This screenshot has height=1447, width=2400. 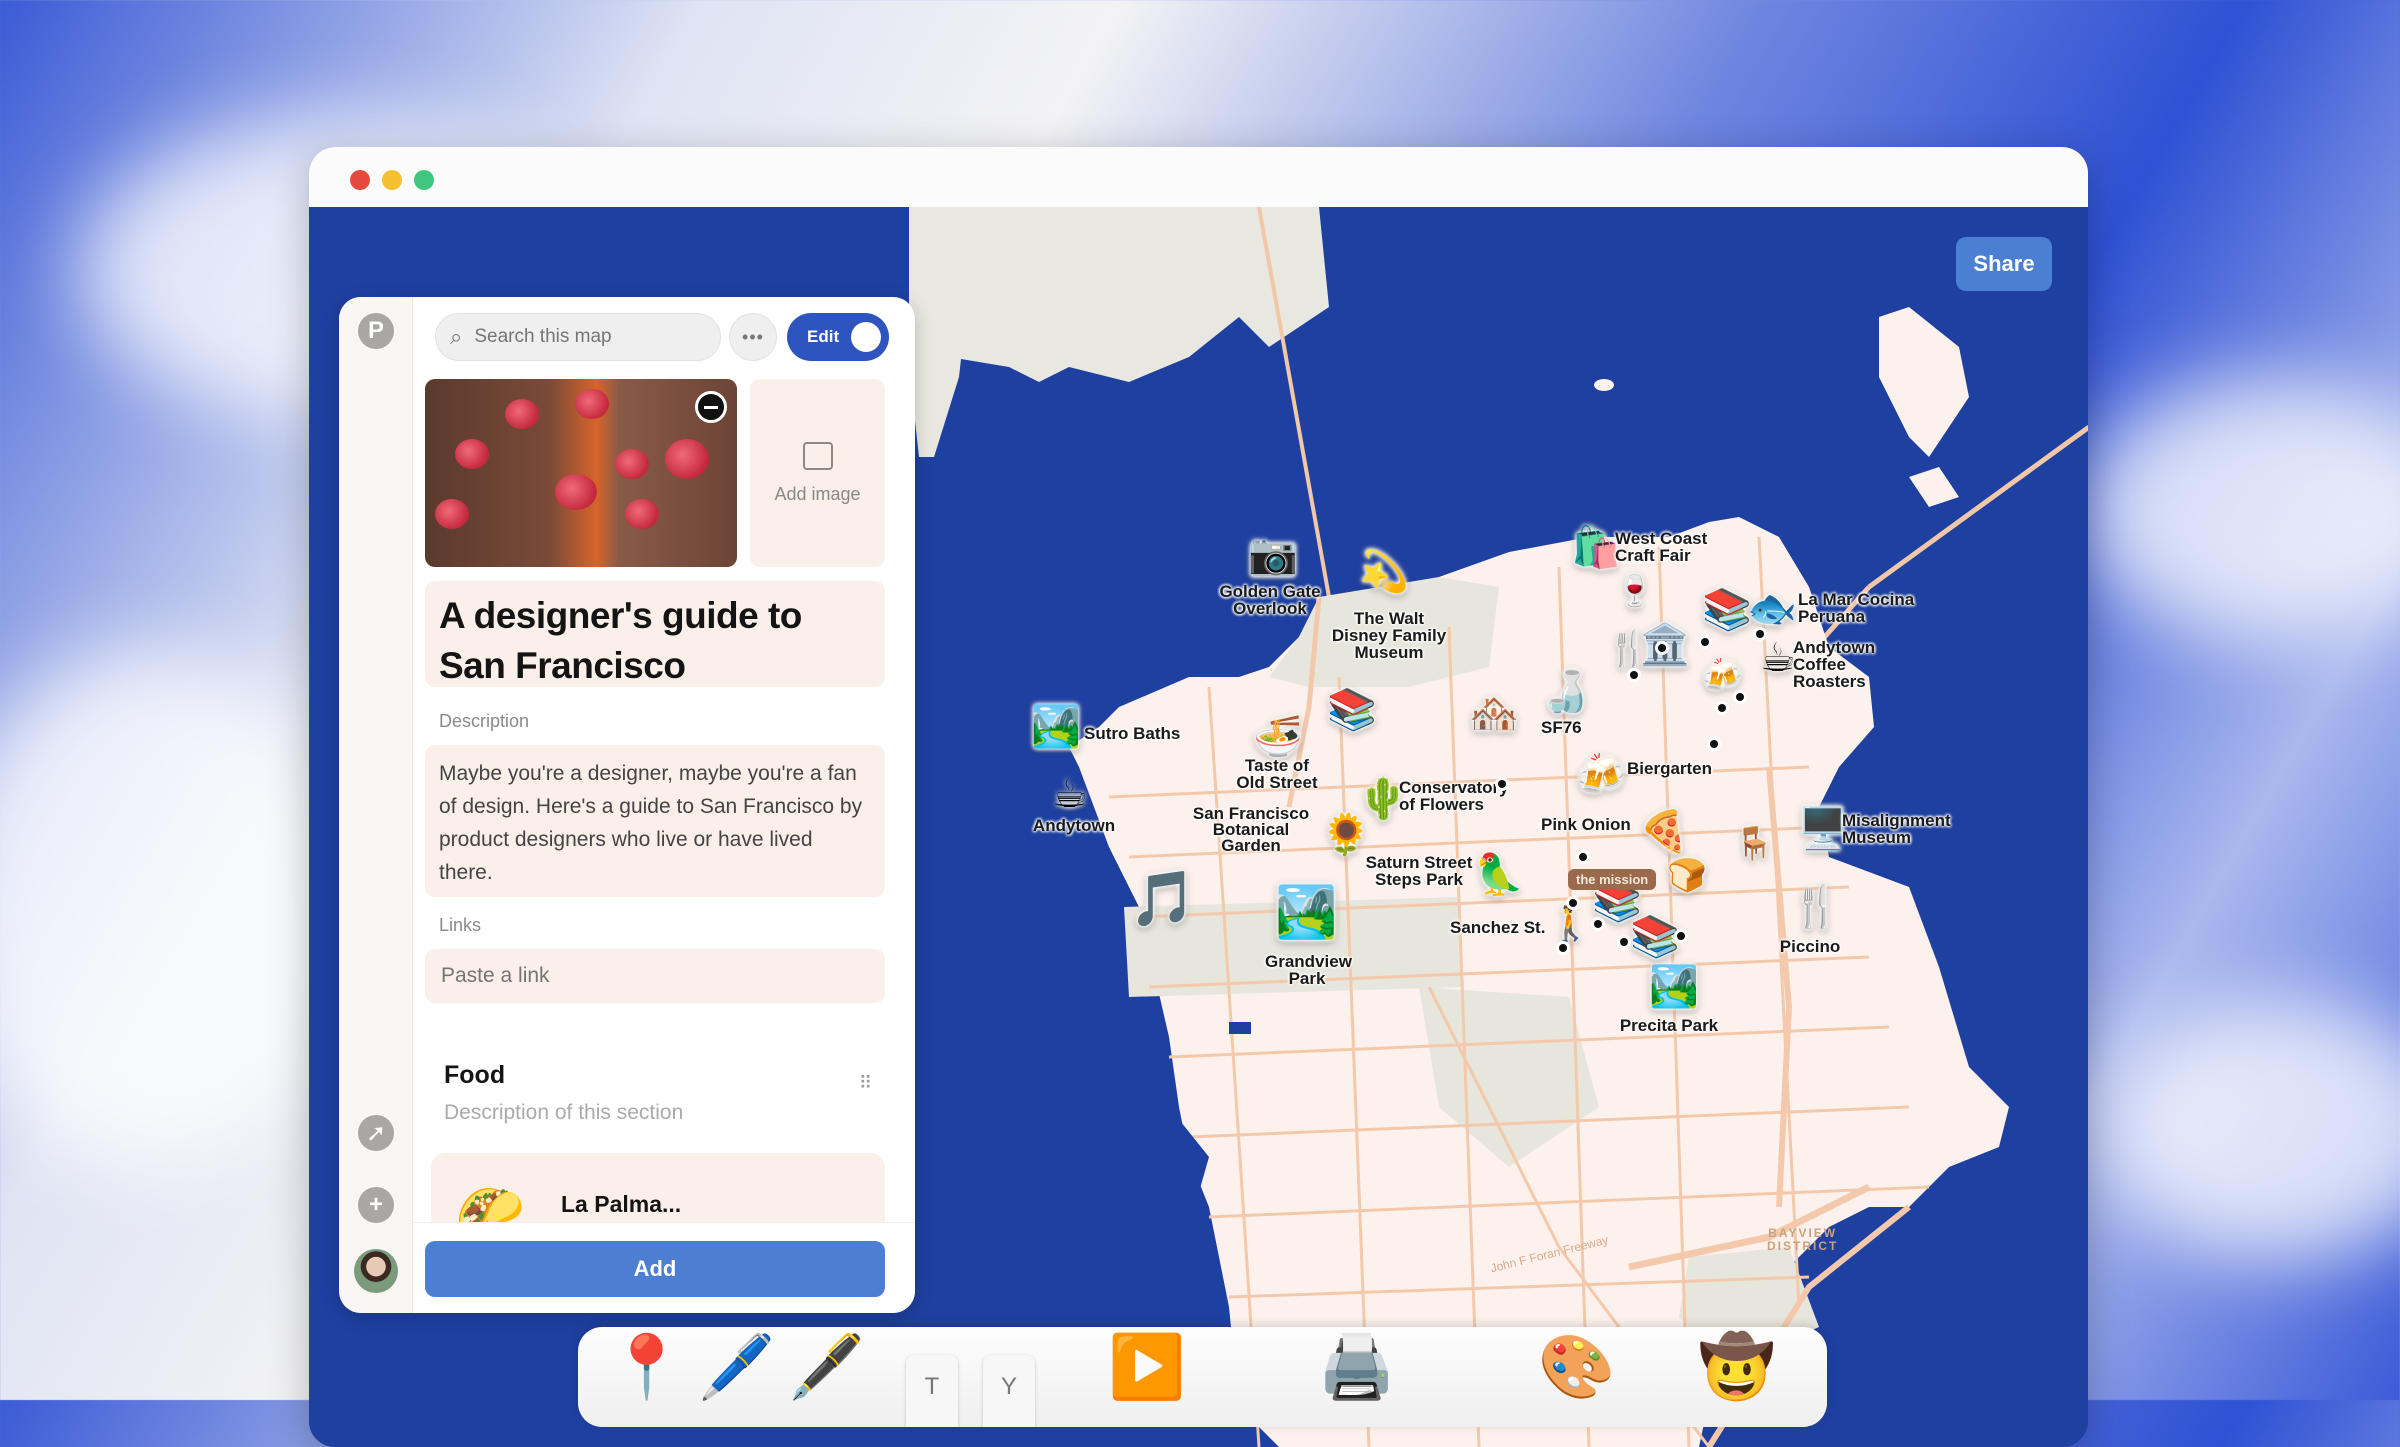 What do you see at coordinates (1278, 737) in the screenshot?
I see `map-marker-taste-of-old-street: 🍜` at bounding box center [1278, 737].